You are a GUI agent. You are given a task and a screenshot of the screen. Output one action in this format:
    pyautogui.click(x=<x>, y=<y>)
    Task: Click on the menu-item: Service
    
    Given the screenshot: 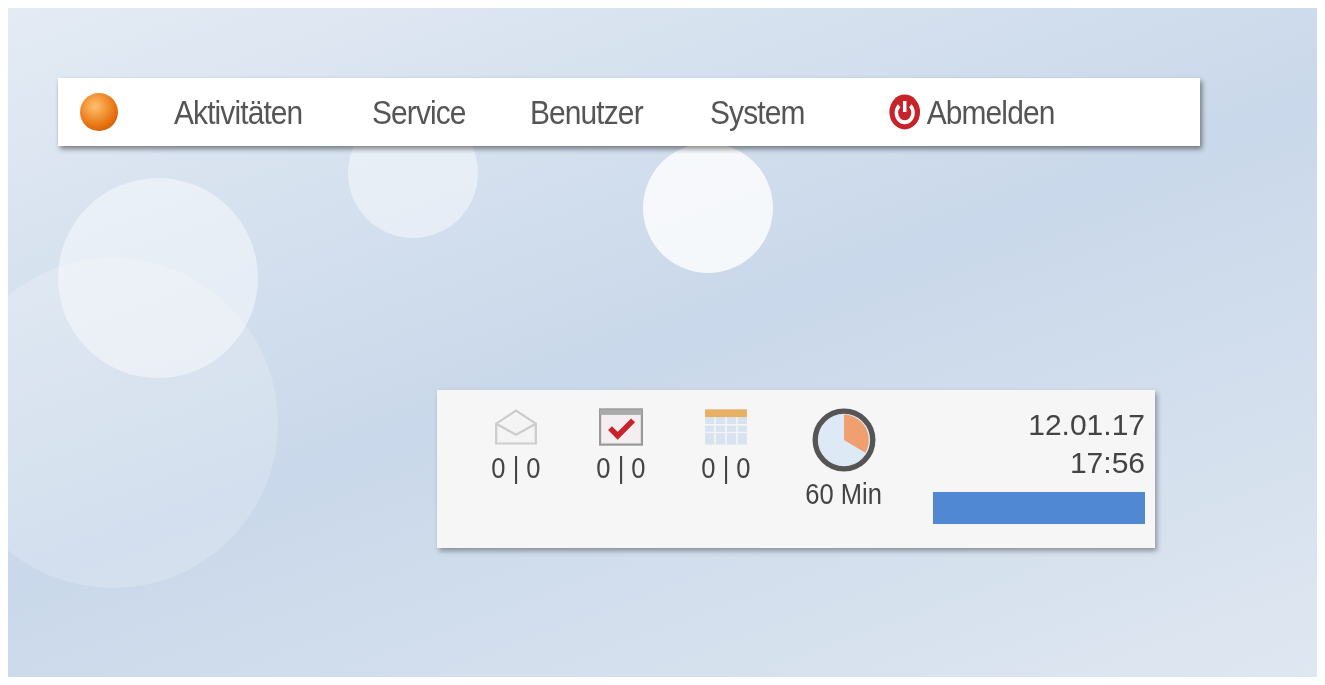 What is the action you would take?
    pyautogui.click(x=418, y=112)
    